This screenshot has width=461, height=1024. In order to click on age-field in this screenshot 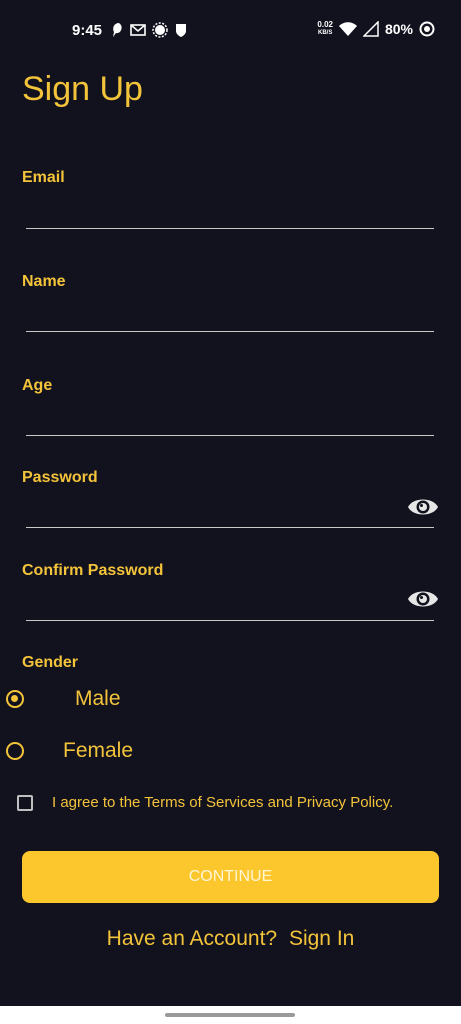, I will do `click(230, 420)`.